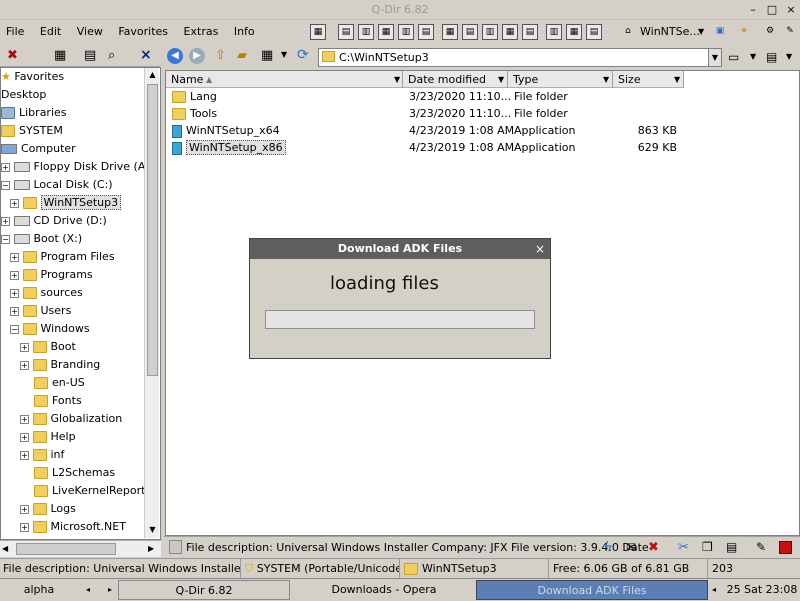  I want to click on close-icon: ×, so click(146, 55).